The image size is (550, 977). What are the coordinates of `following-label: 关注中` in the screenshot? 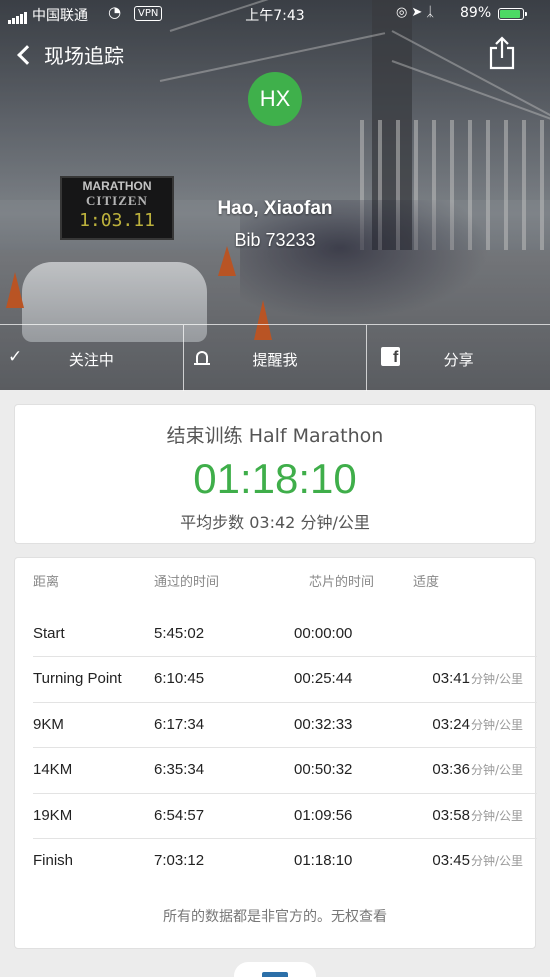 It's located at (91, 360).